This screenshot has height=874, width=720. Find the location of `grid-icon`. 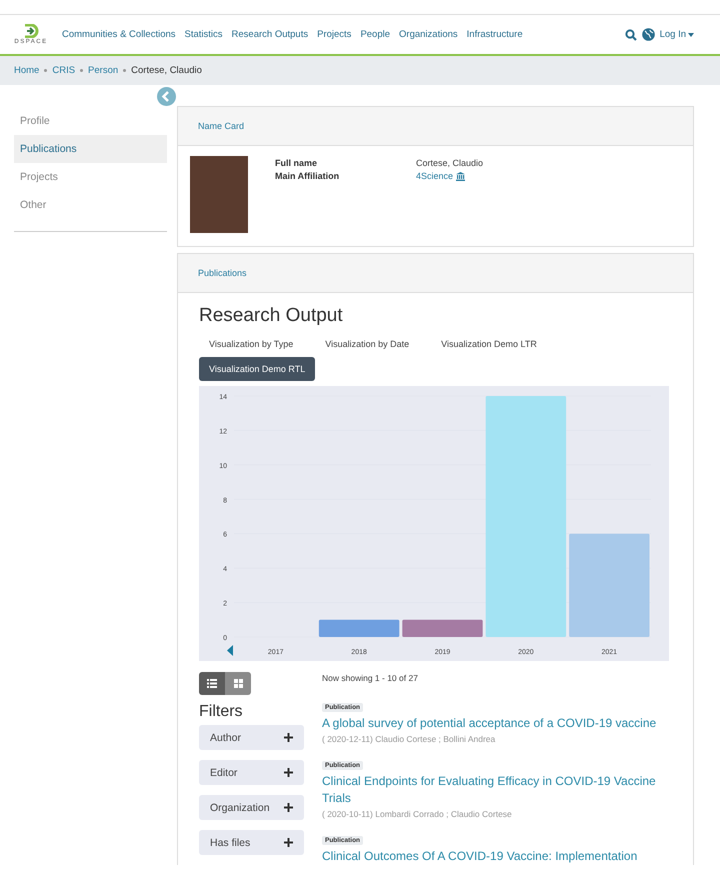

grid-icon is located at coordinates (238, 683).